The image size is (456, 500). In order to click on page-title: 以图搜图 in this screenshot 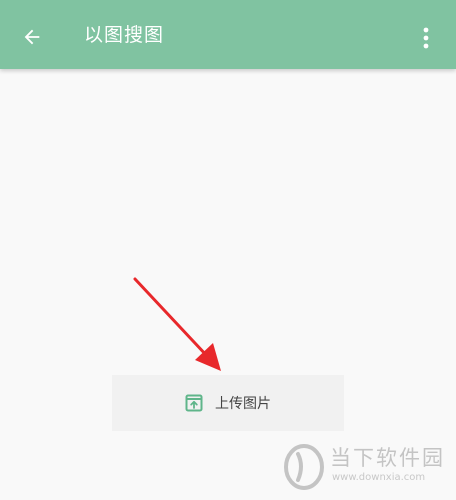, I will do `click(124, 35)`.